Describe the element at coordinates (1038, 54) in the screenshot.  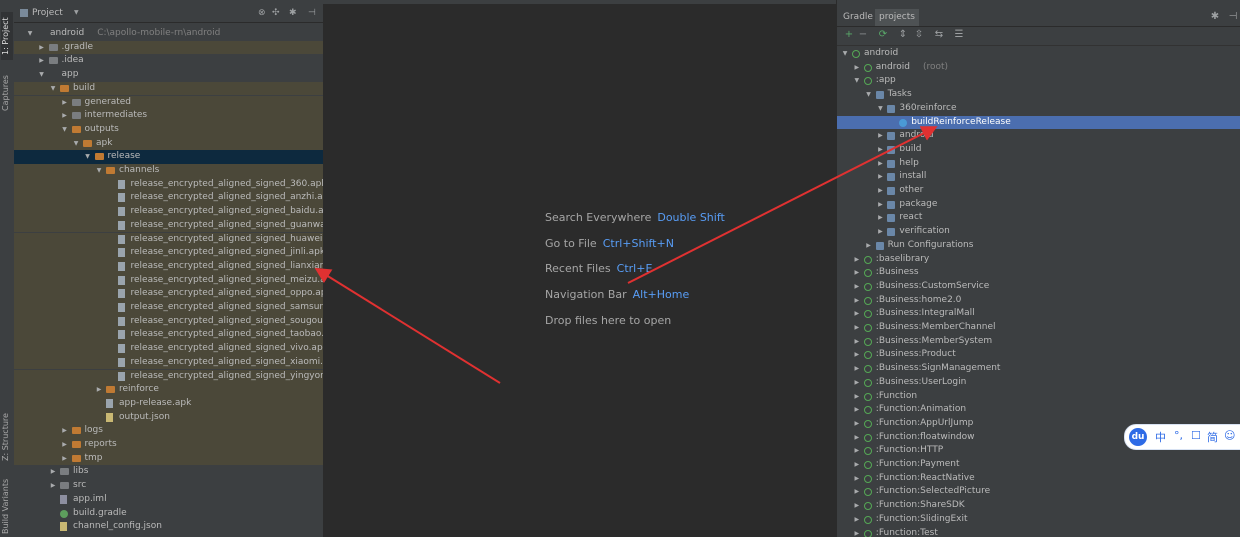
I see `gradle-tree-row: ▼ android` at that location.